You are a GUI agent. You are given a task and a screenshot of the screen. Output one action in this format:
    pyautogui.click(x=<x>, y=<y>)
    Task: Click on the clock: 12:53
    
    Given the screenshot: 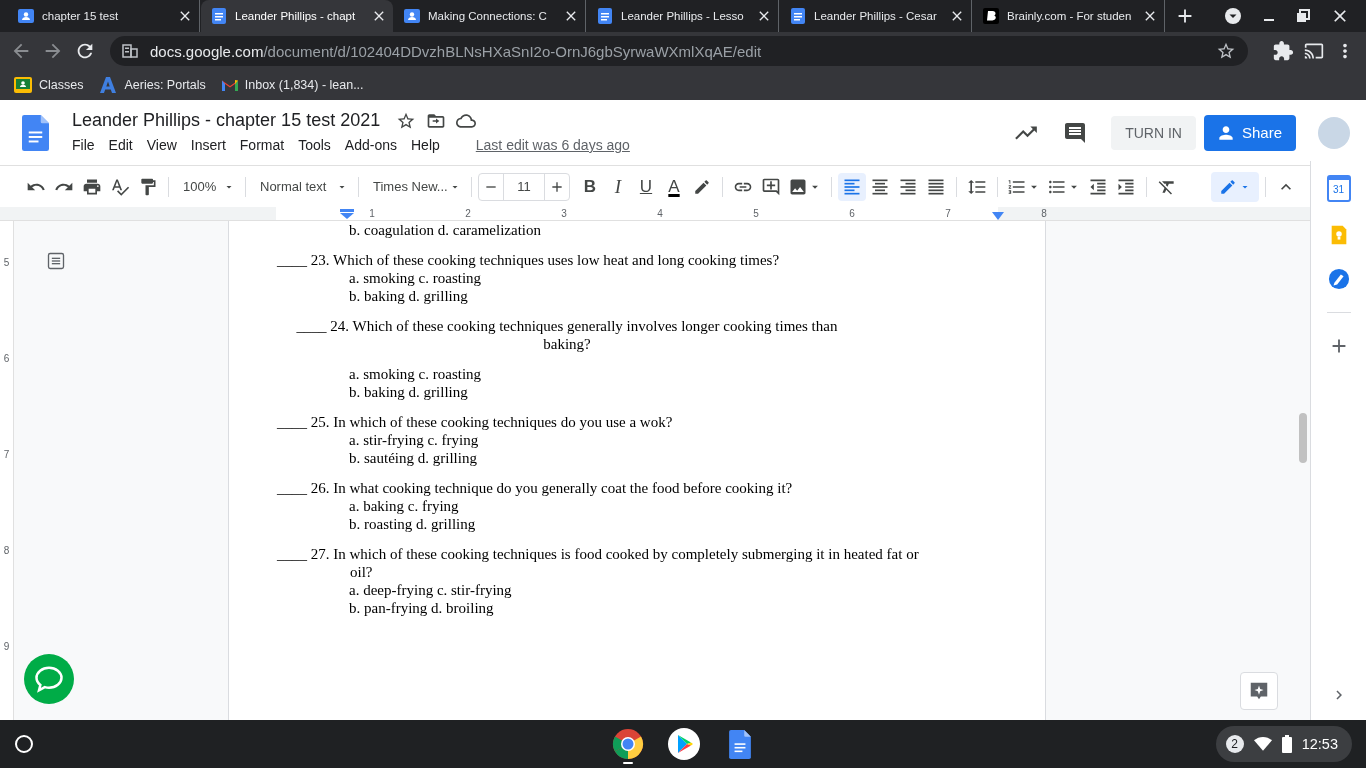 What is the action you would take?
    pyautogui.click(x=1319, y=744)
    